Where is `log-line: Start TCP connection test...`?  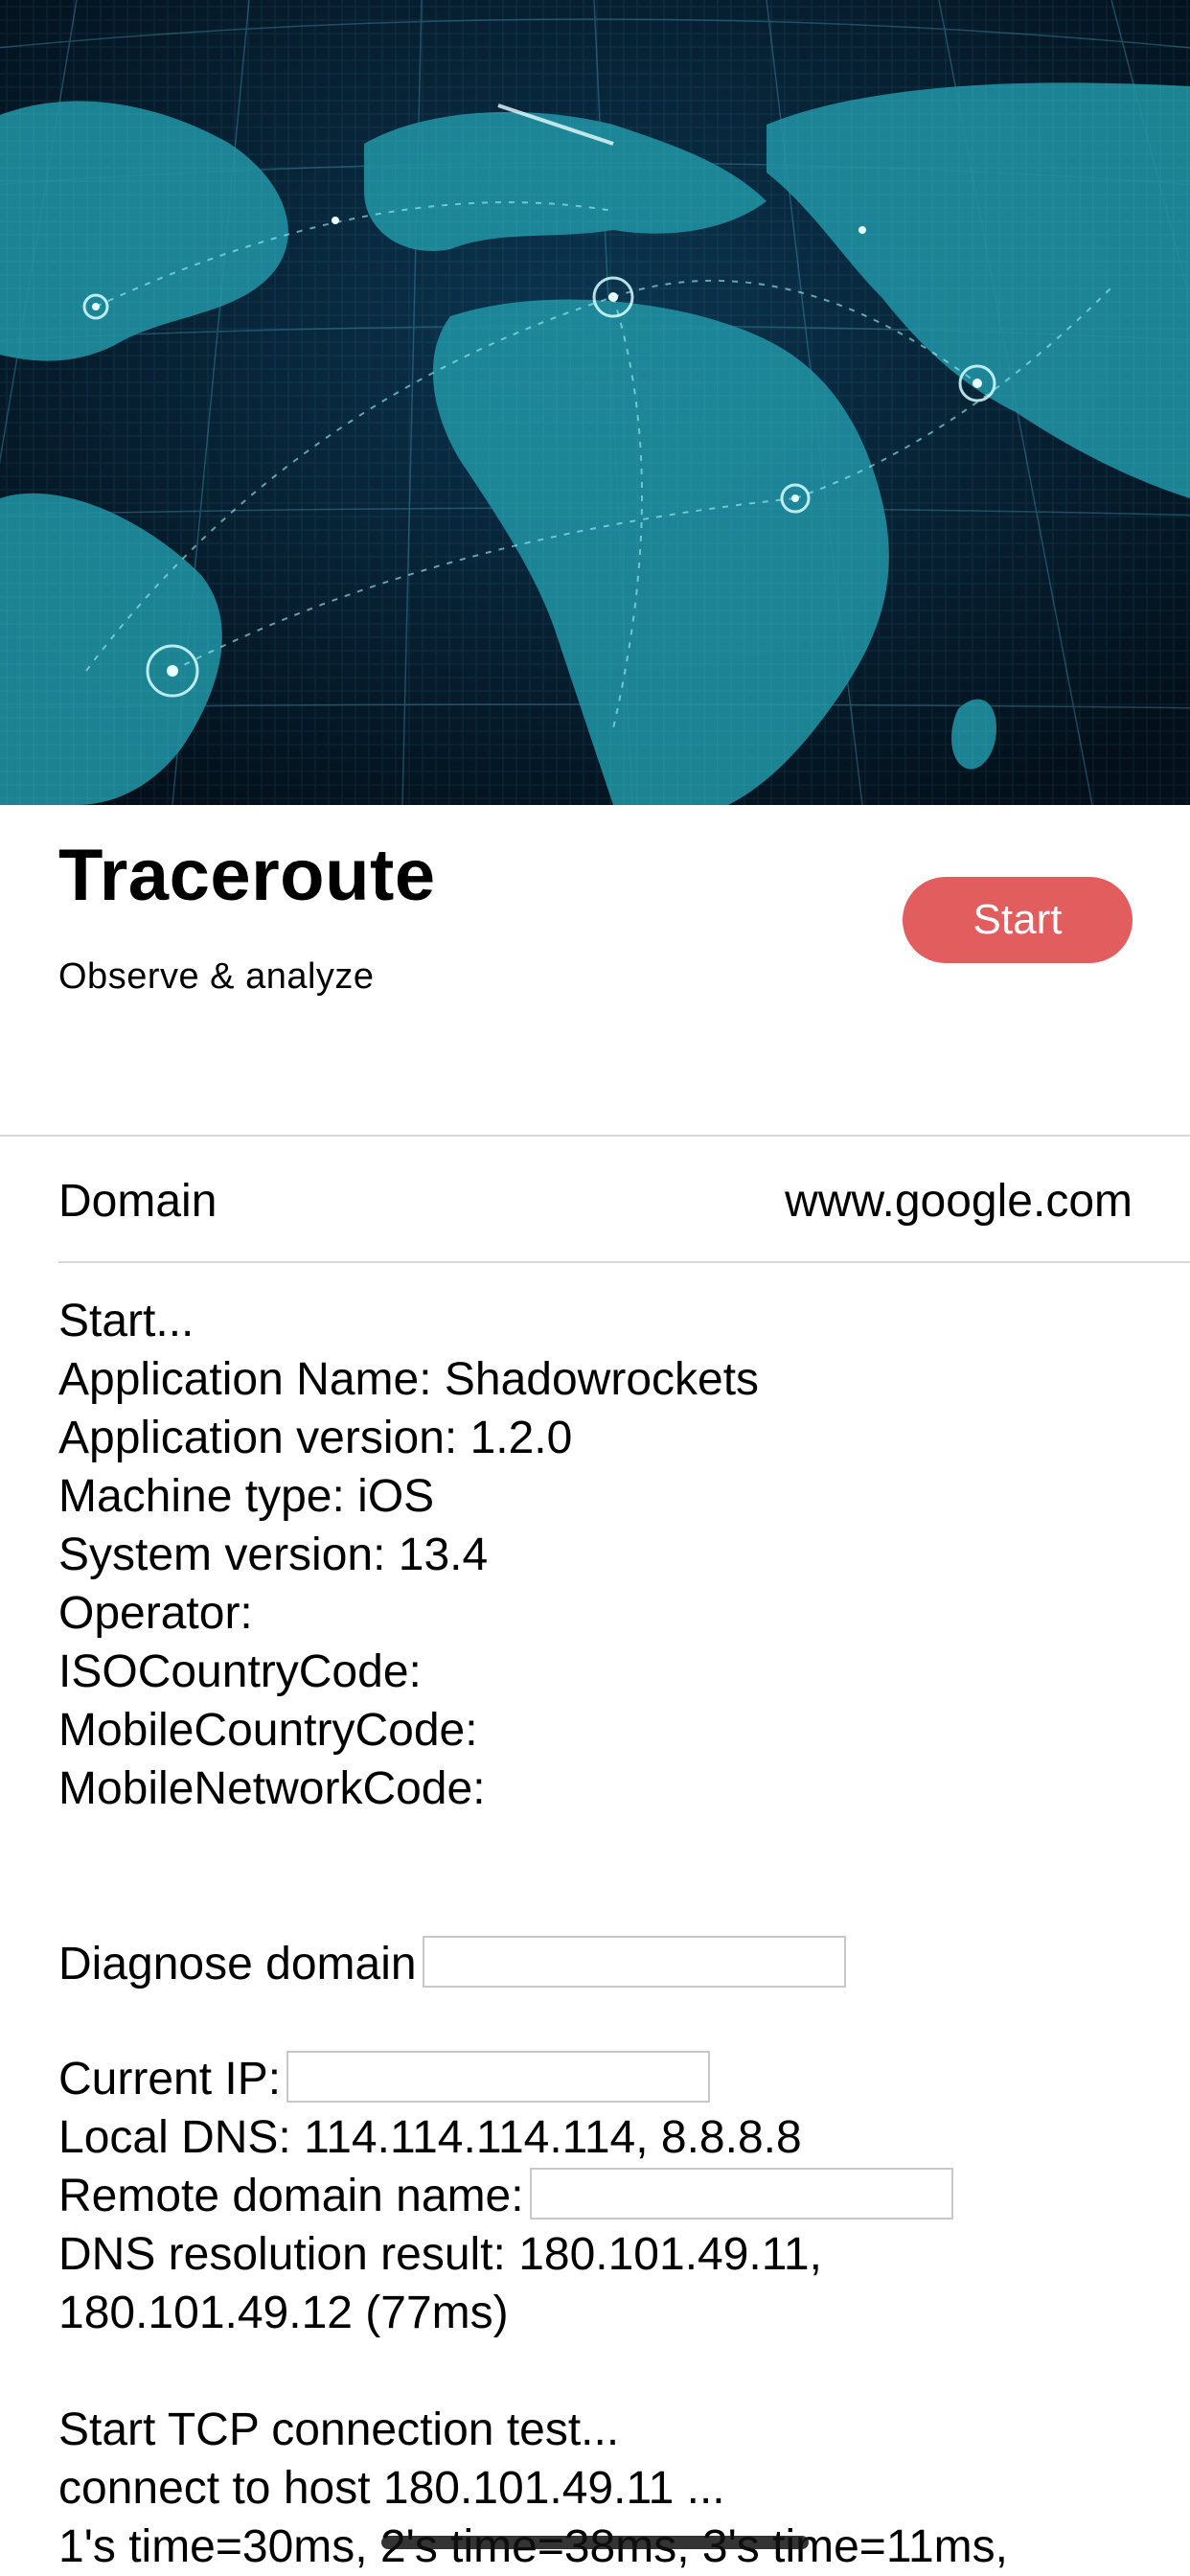
log-line: Start TCP connection test... is located at coordinates (339, 2429).